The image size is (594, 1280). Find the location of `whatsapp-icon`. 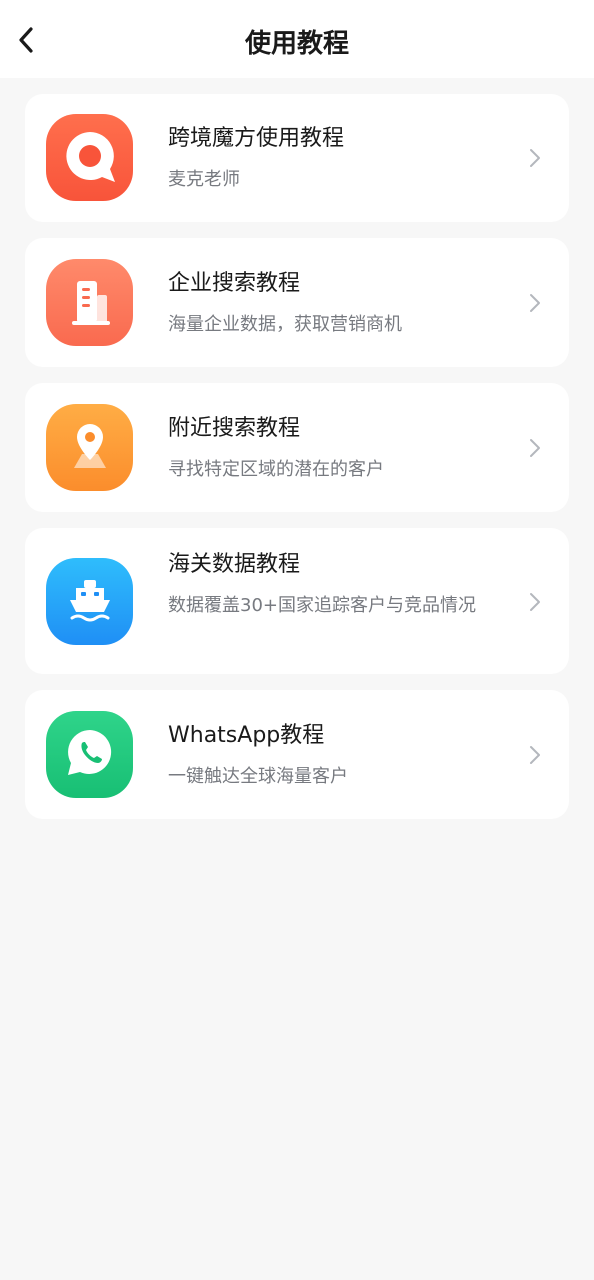

whatsapp-icon is located at coordinates (90, 755).